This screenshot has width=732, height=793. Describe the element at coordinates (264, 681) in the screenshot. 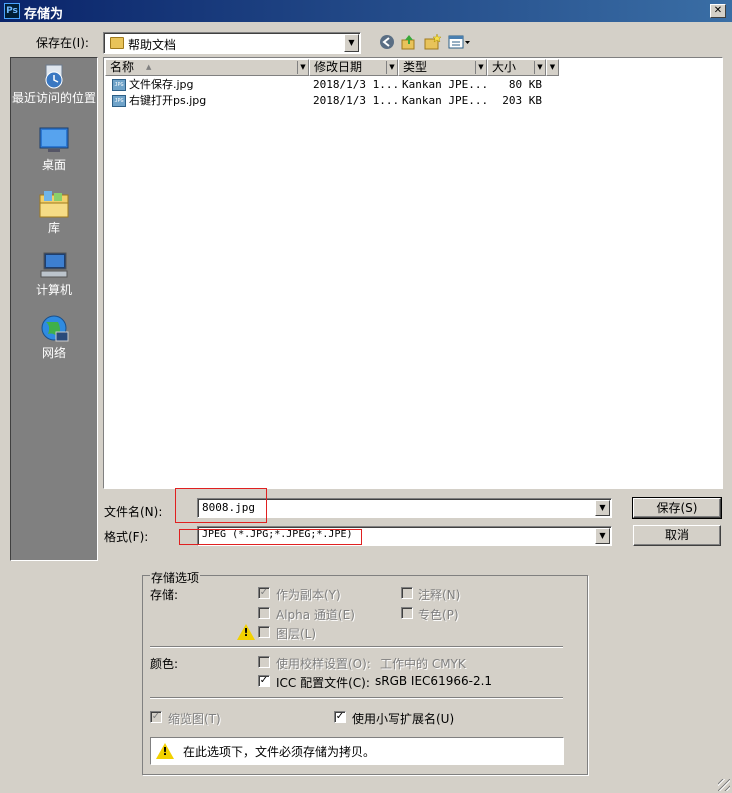

I see `icc-profile-checkbox: ✓` at that location.